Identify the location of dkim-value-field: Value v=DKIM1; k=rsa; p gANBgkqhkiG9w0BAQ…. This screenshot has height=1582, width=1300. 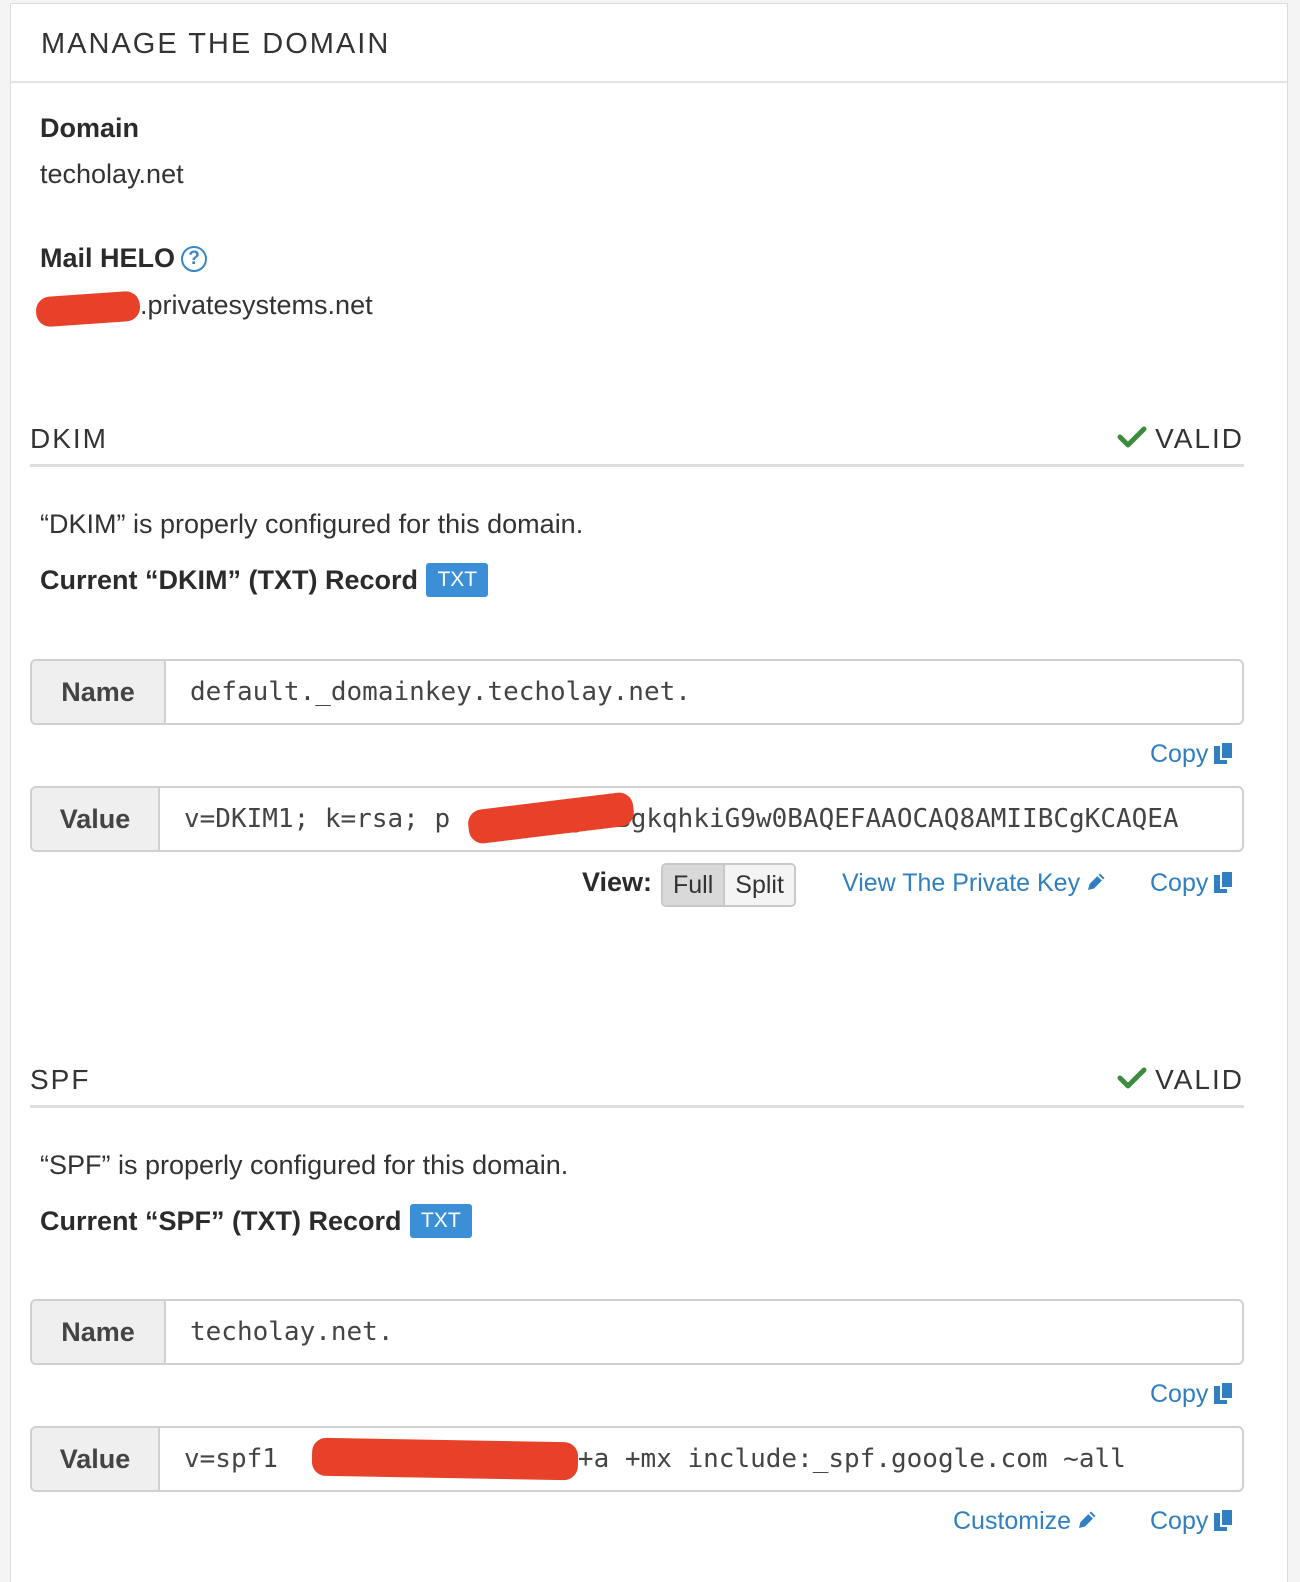
(637, 819).